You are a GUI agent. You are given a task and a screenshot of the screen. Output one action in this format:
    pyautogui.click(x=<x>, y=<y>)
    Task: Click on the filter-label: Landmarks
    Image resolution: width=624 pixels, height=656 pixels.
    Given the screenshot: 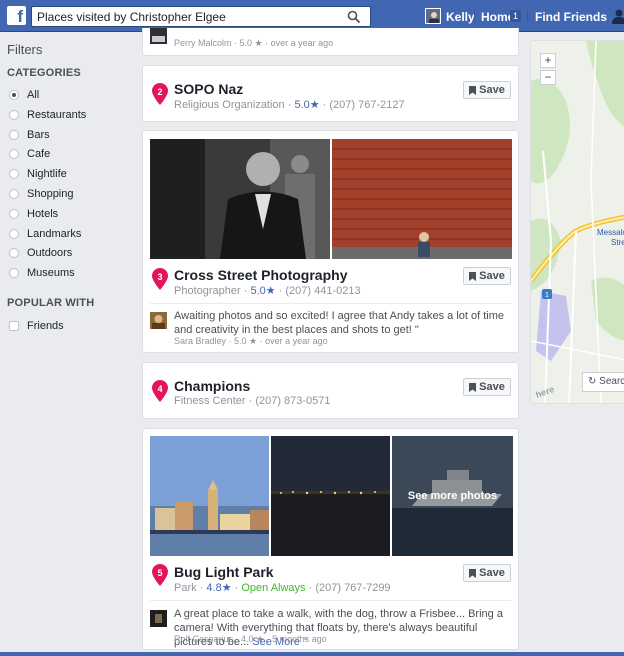 What is the action you would take?
    pyautogui.click(x=54, y=233)
    